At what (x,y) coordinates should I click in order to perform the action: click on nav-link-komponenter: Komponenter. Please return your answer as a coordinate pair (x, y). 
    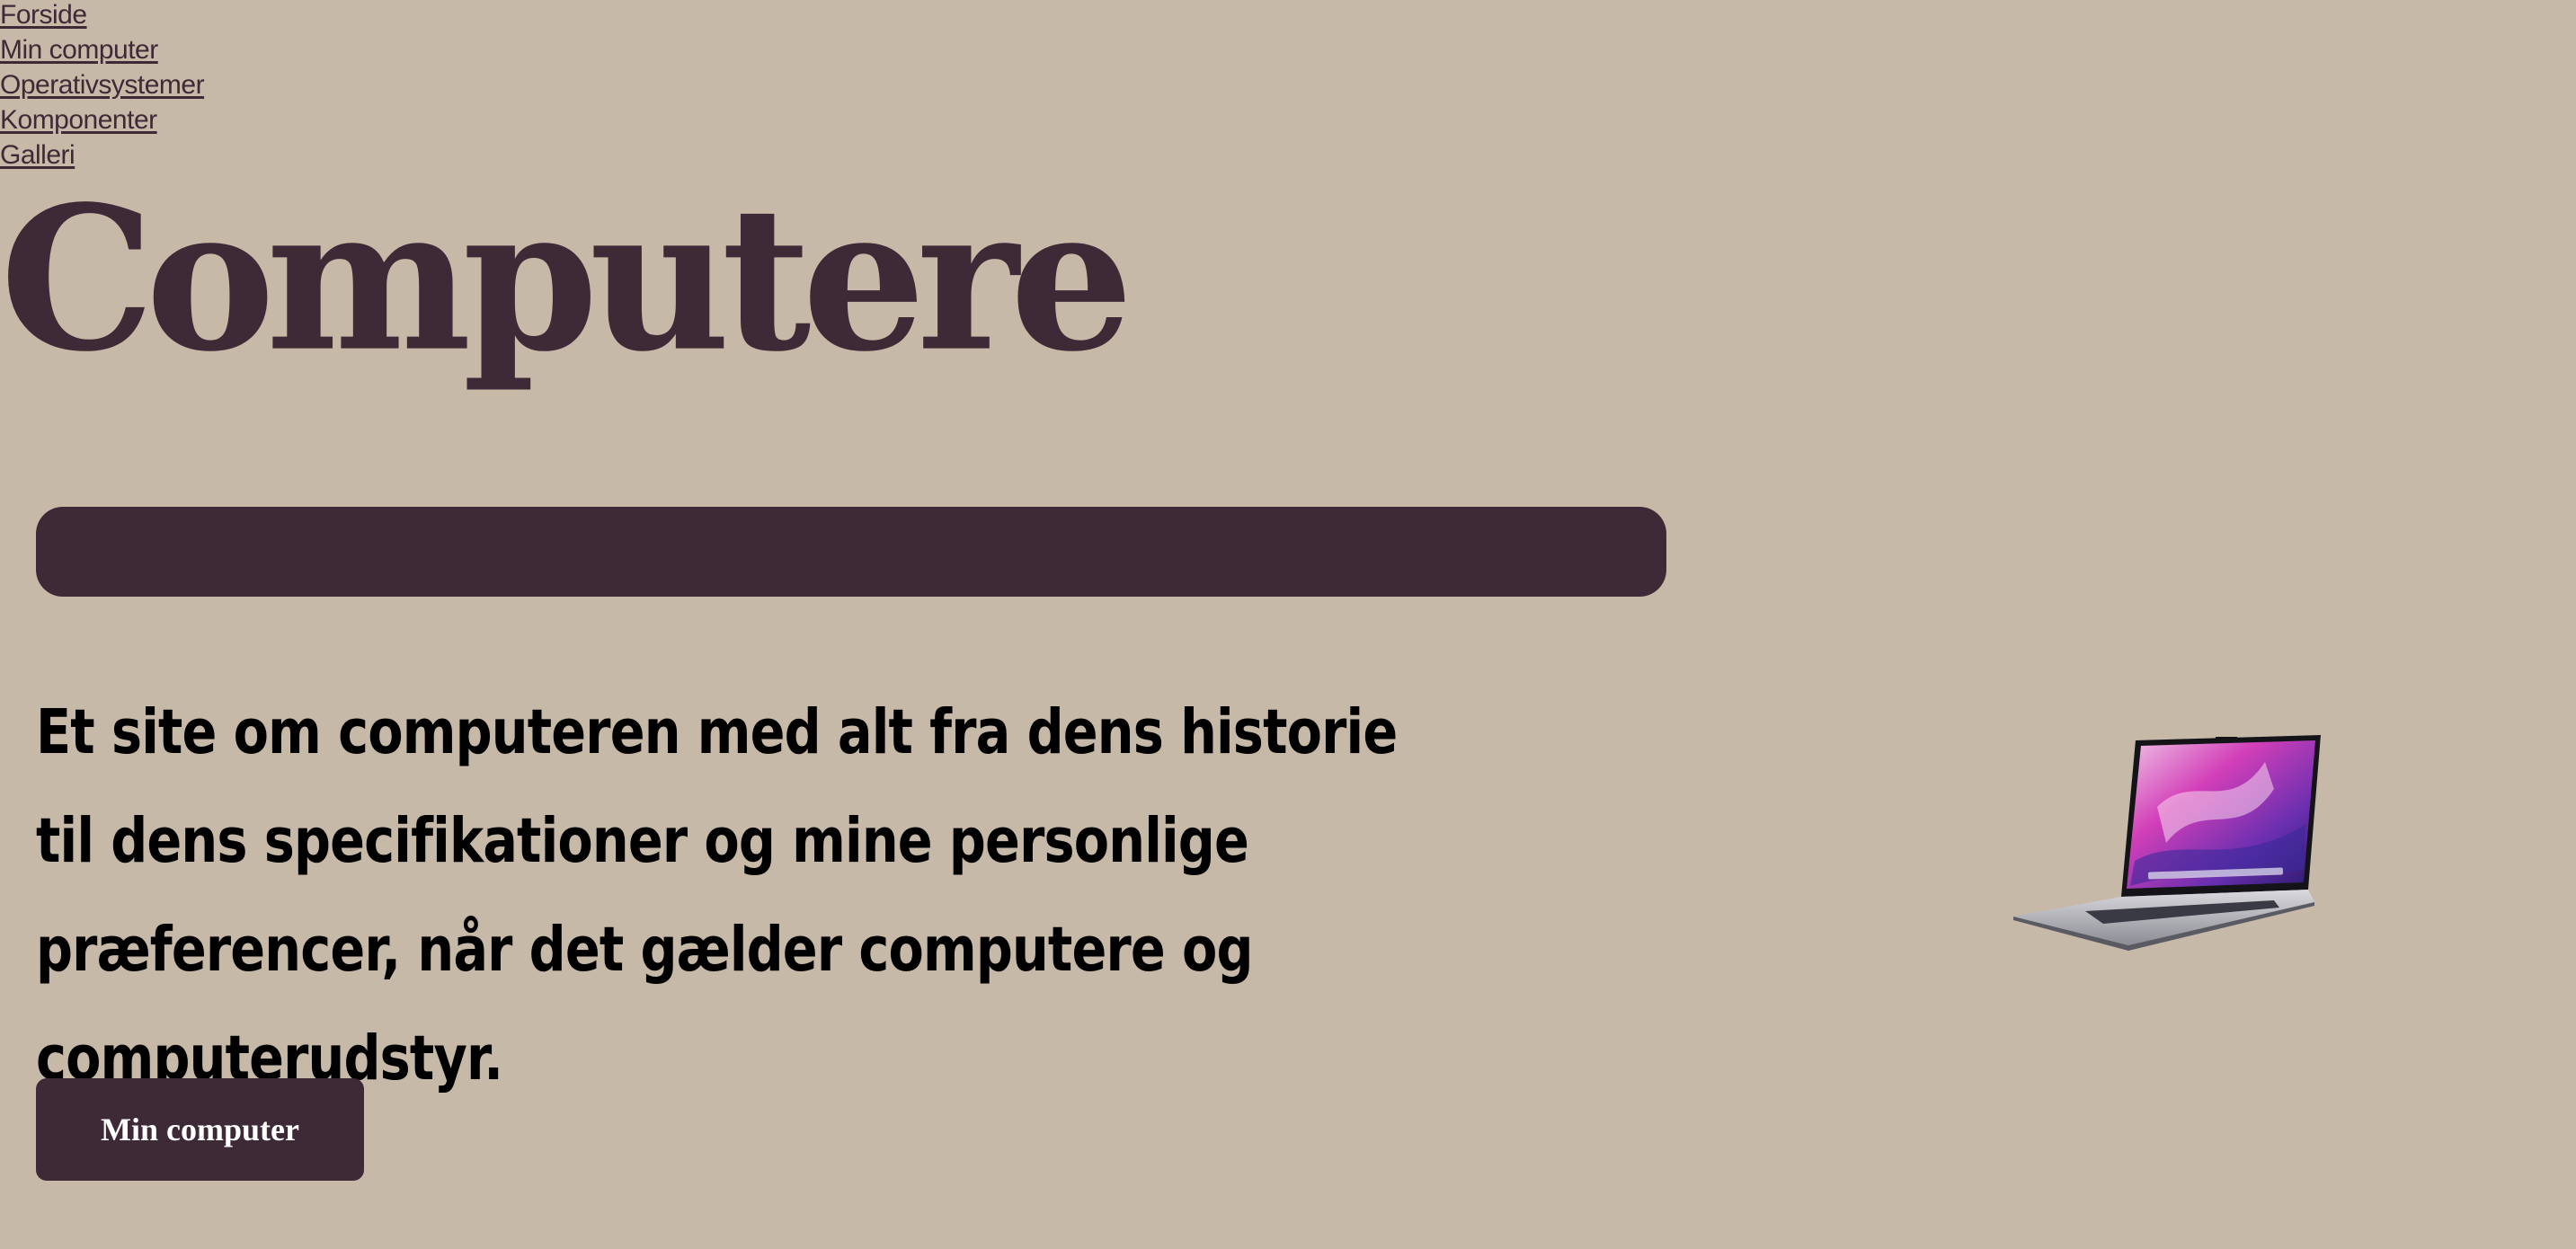
    Looking at the image, I should click on (78, 120).